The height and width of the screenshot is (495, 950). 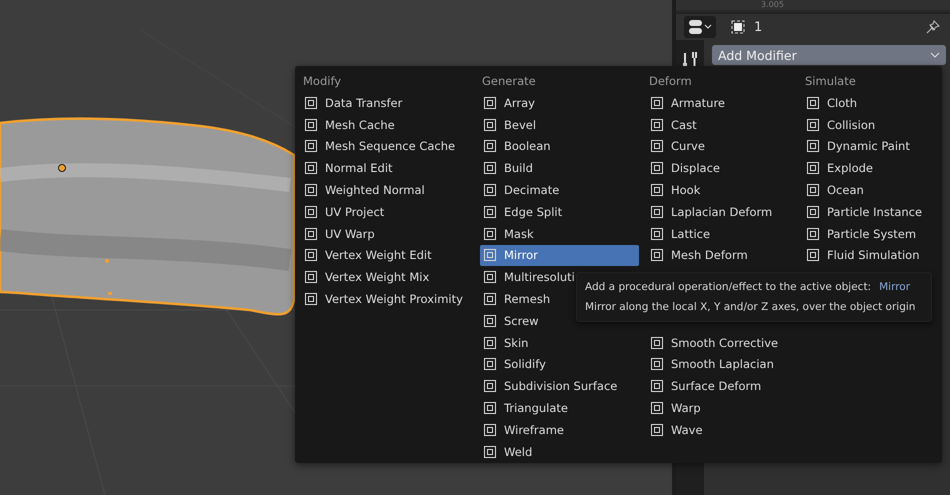 I want to click on tooltip-operator-name: Mirror, so click(x=894, y=287).